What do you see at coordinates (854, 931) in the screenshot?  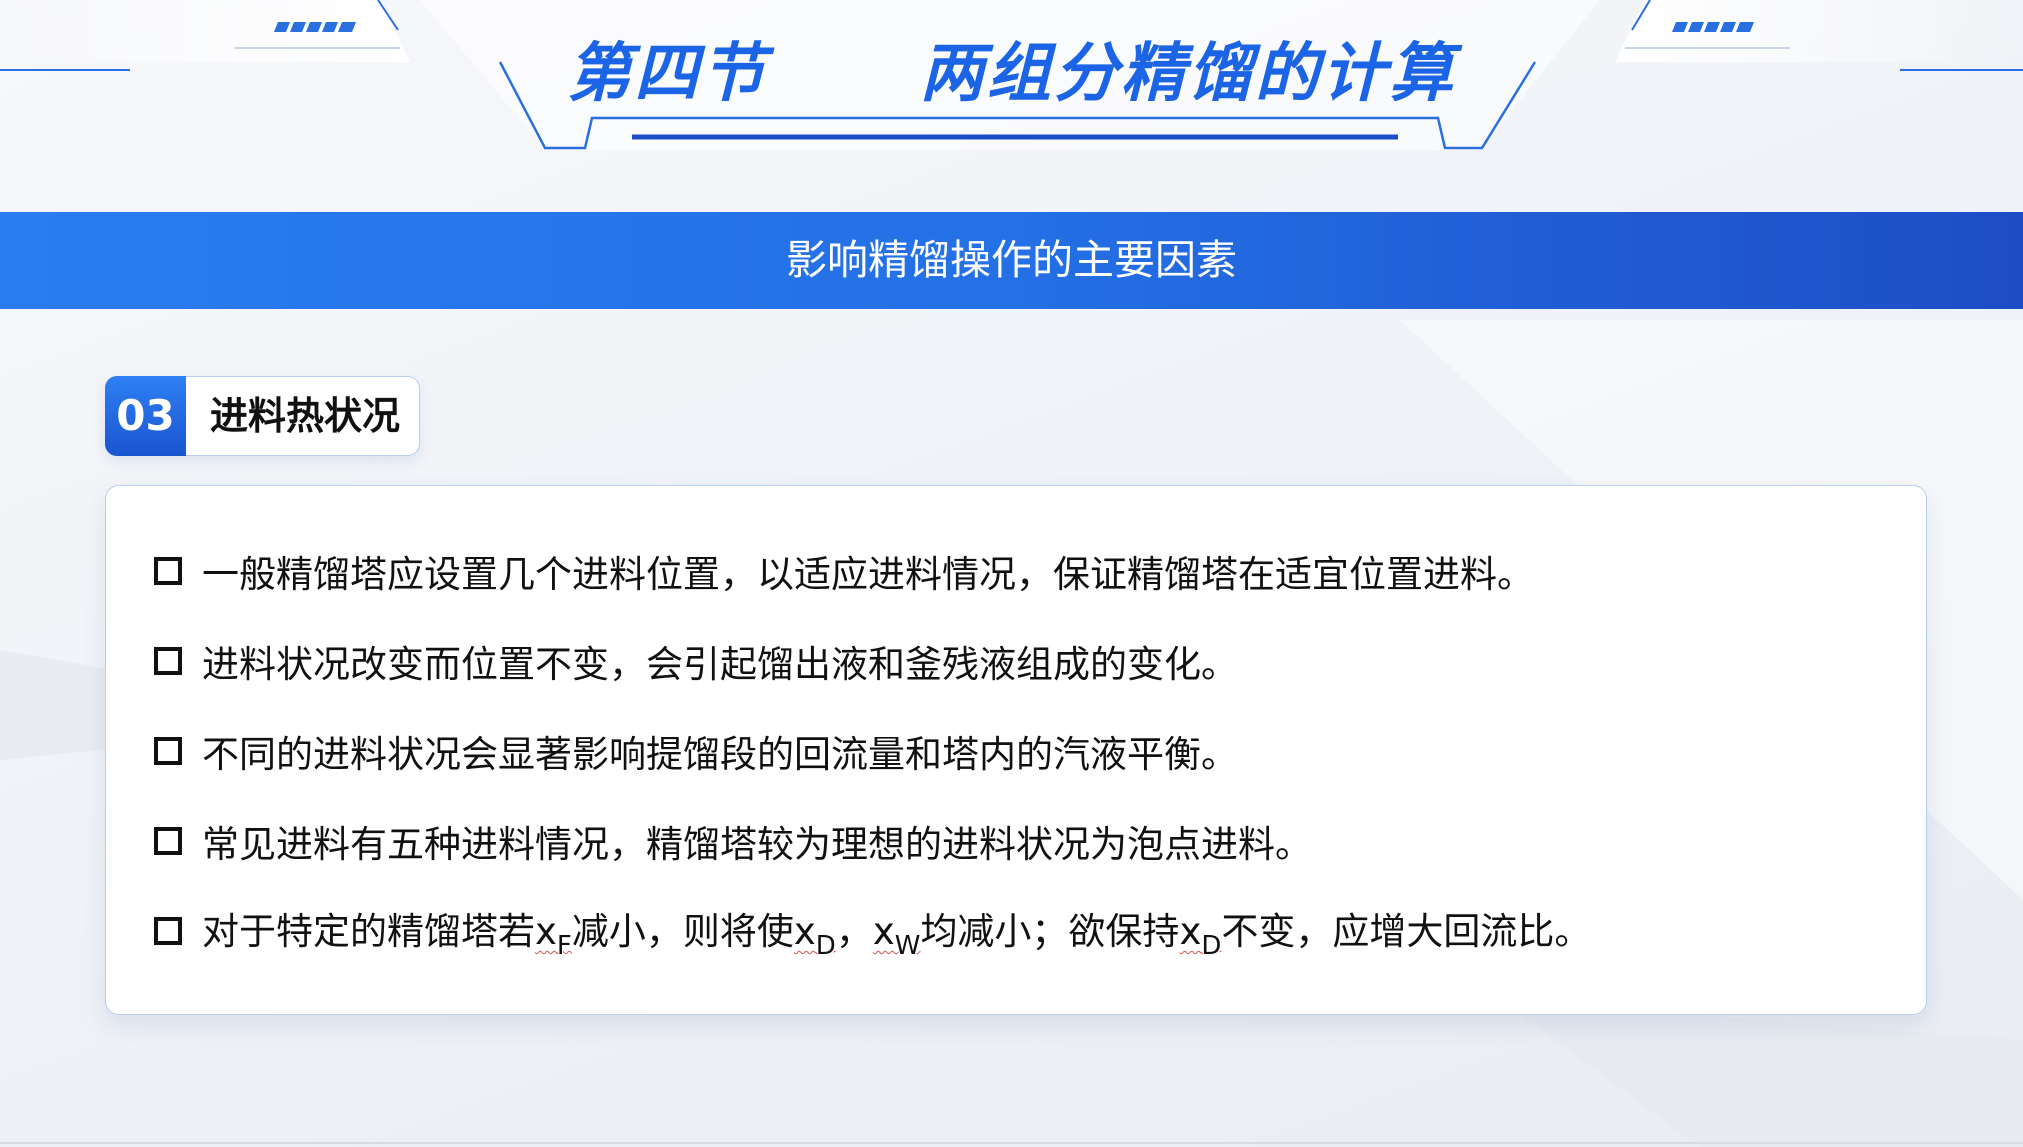 I see `text-segment: ，` at bounding box center [854, 931].